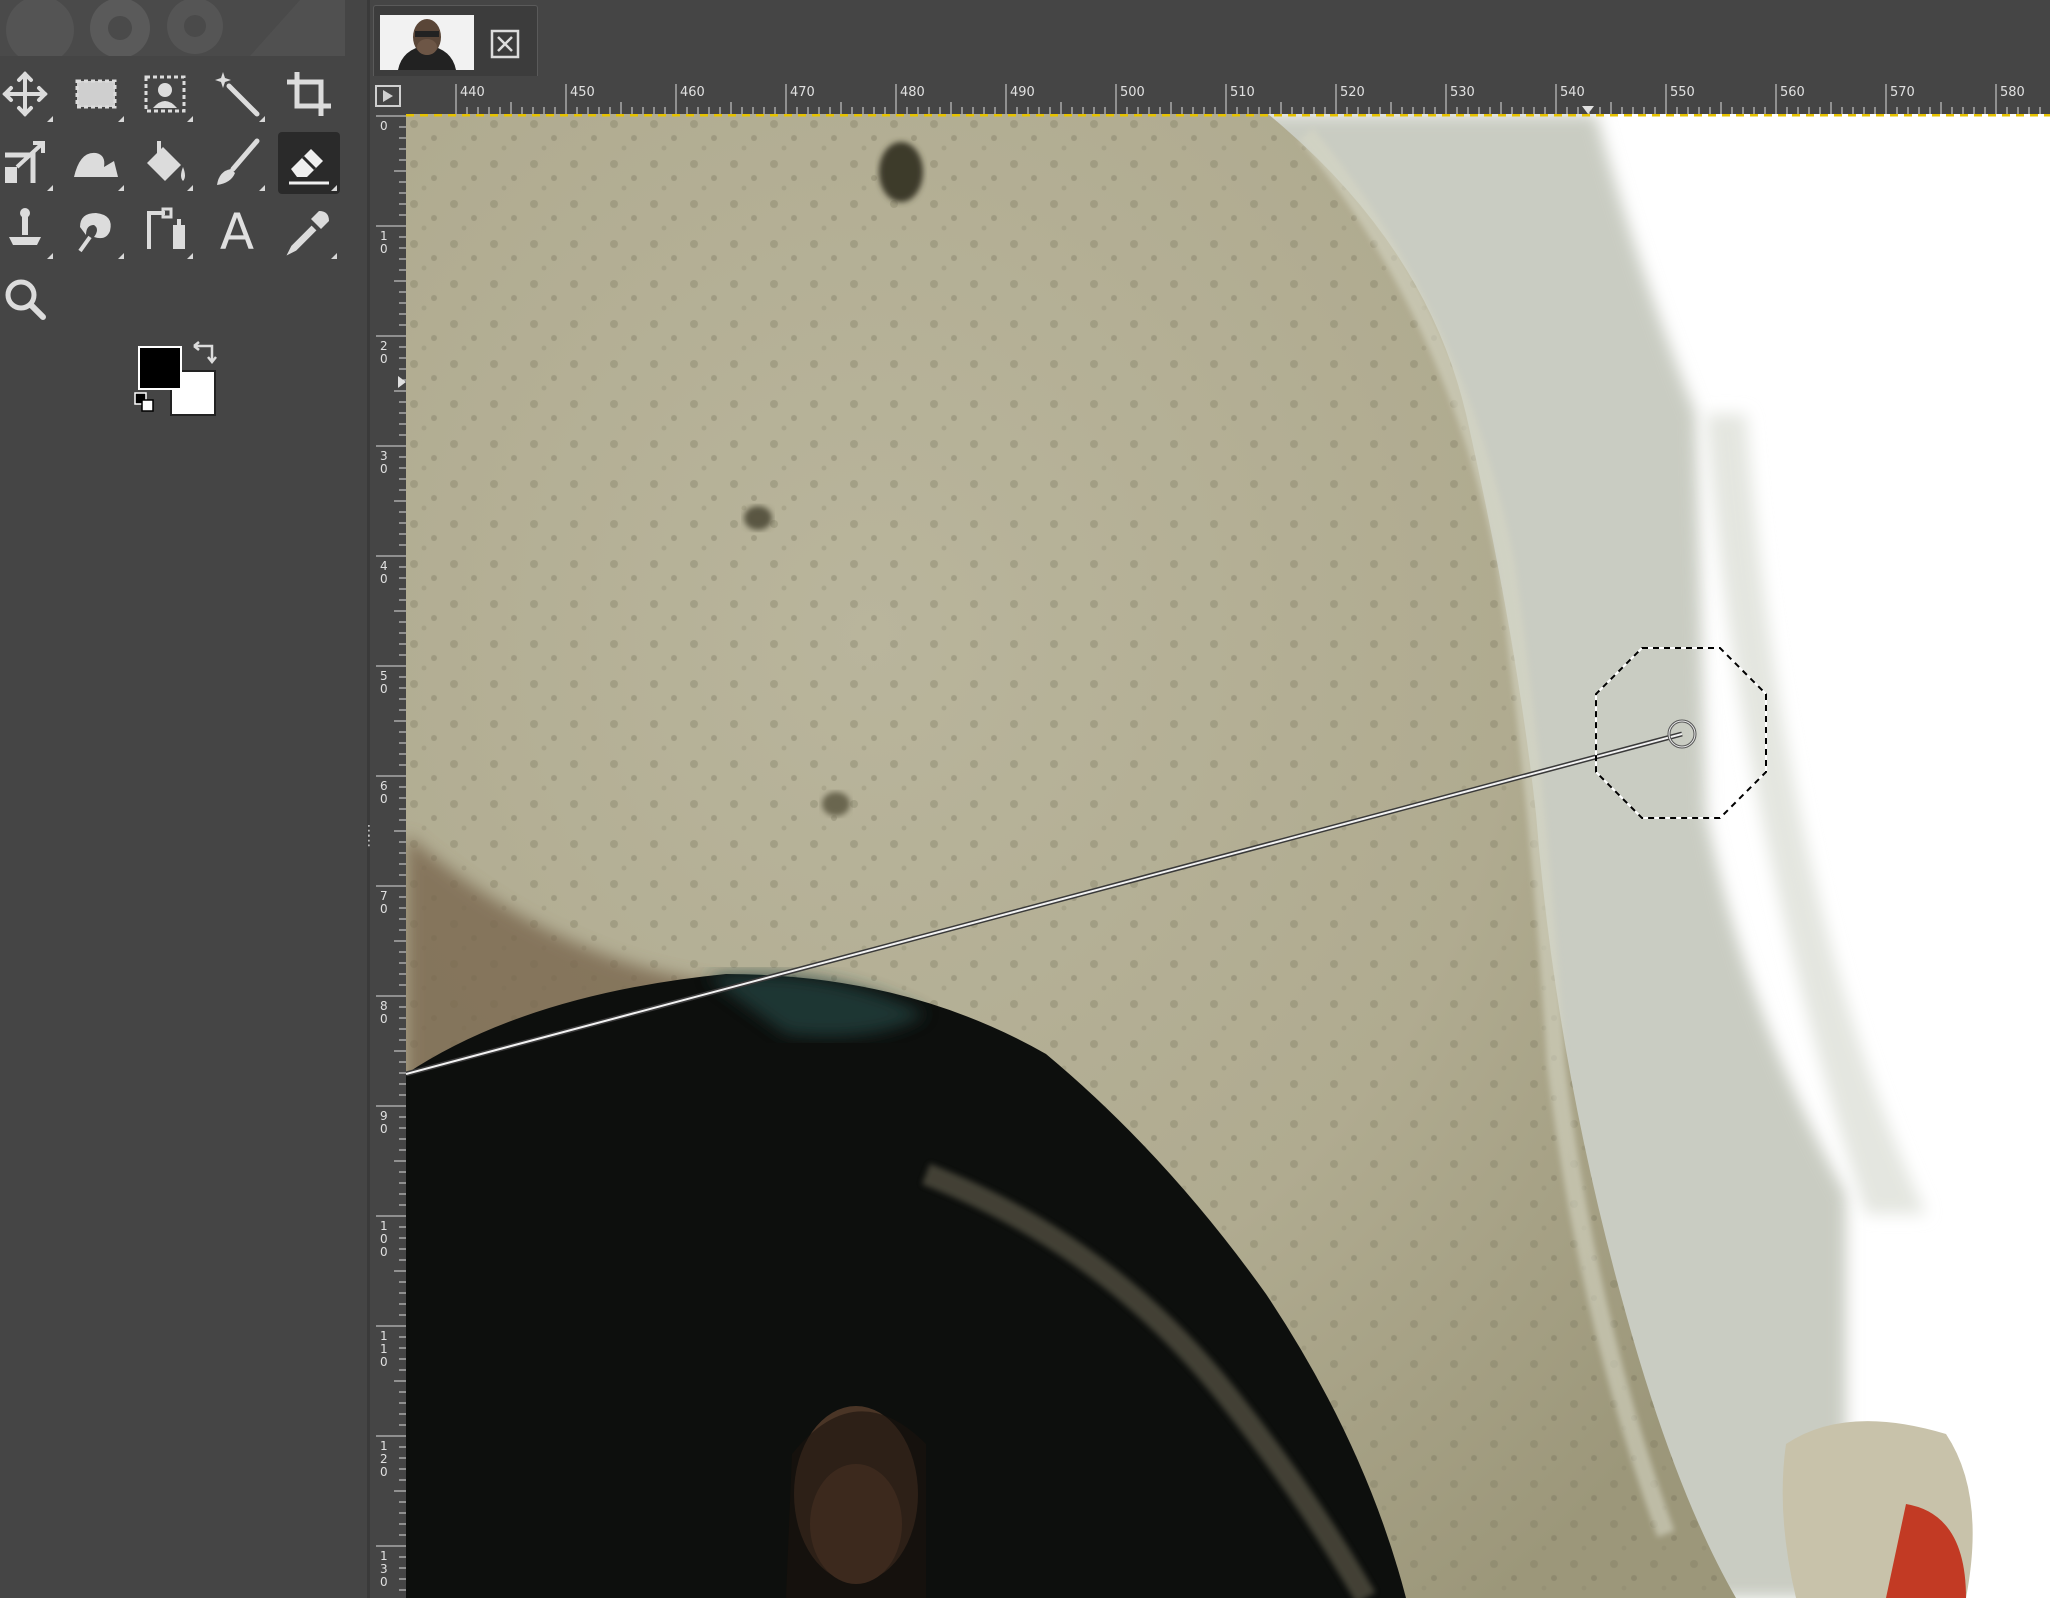  I want to click on text-tool: A, so click(237, 231).